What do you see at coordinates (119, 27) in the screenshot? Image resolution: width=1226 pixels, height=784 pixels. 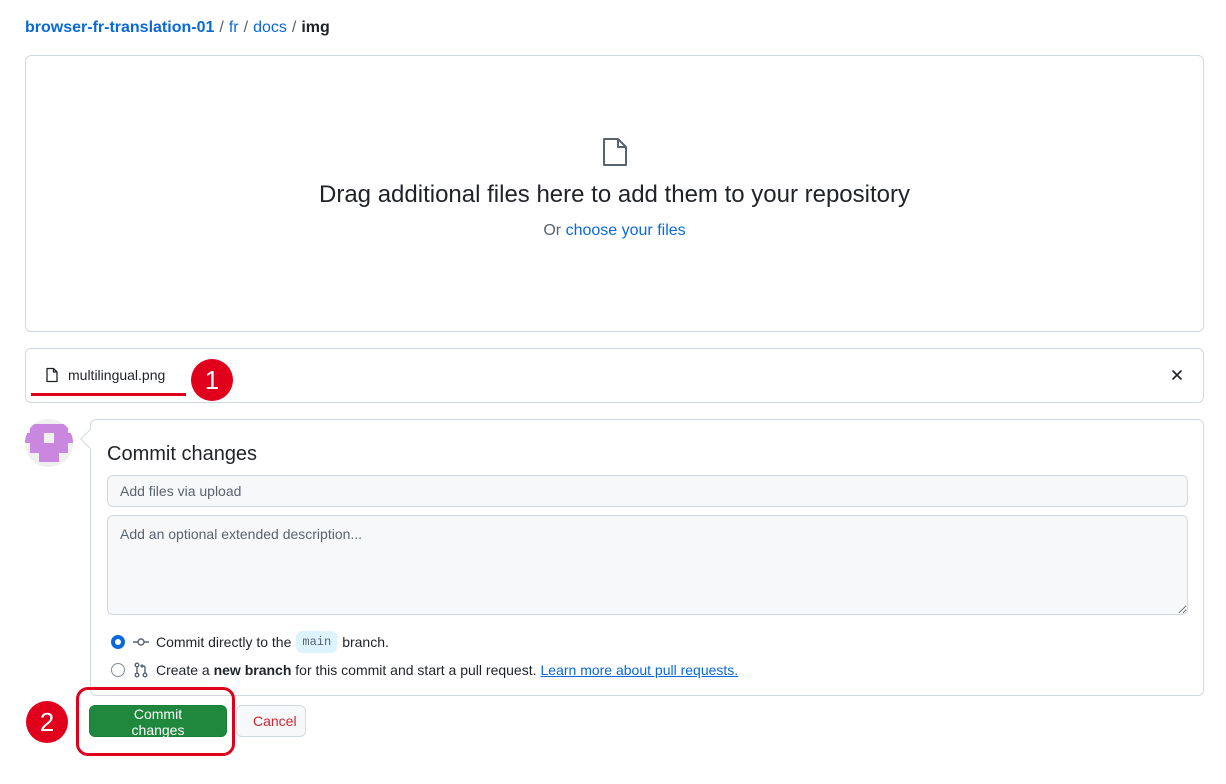 I see `breadcrumb-repo-link: browser-fr-translation-01` at bounding box center [119, 27].